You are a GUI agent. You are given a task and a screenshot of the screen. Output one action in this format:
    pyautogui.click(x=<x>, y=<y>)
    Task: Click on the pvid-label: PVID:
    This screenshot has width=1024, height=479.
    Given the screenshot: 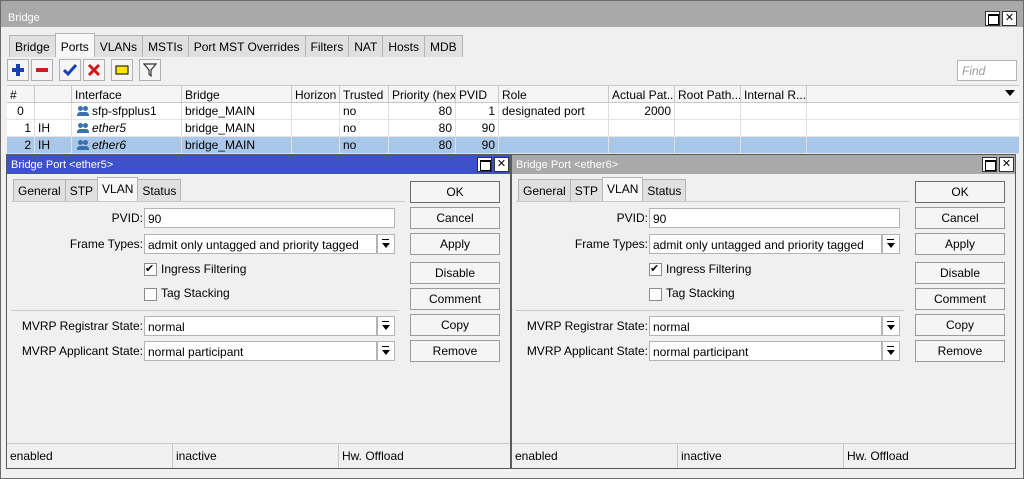 What is the action you would take?
    pyautogui.click(x=632, y=218)
    